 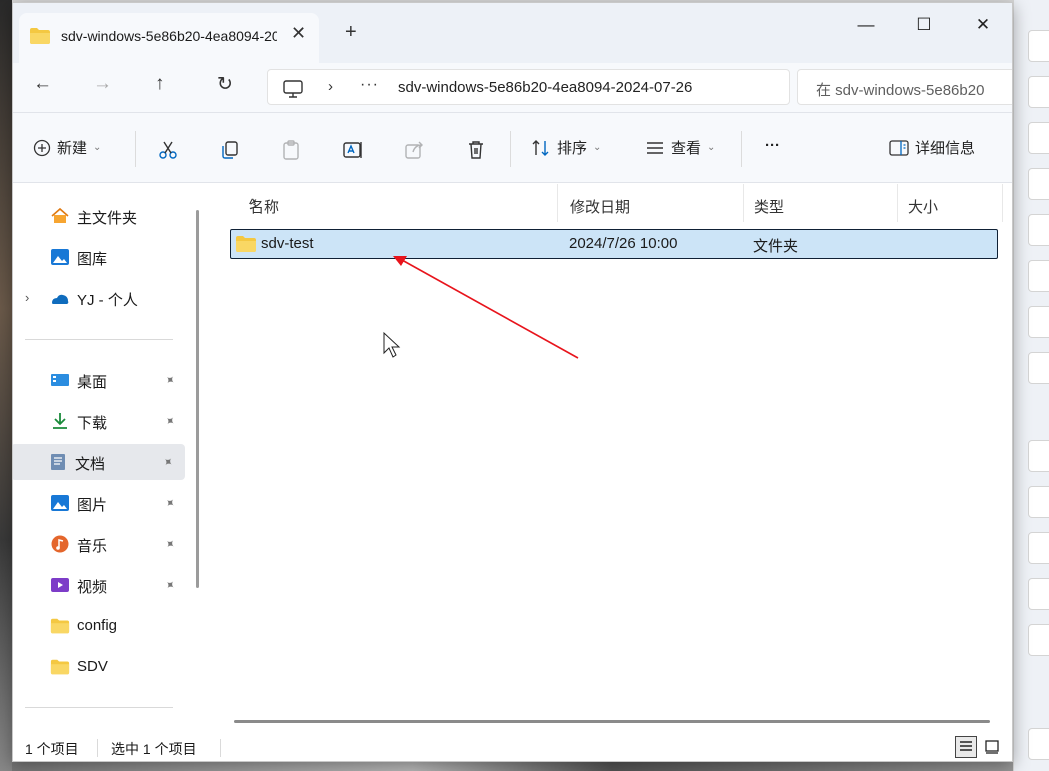 I want to click on sidebar-item-config: config, so click(x=99, y=626).